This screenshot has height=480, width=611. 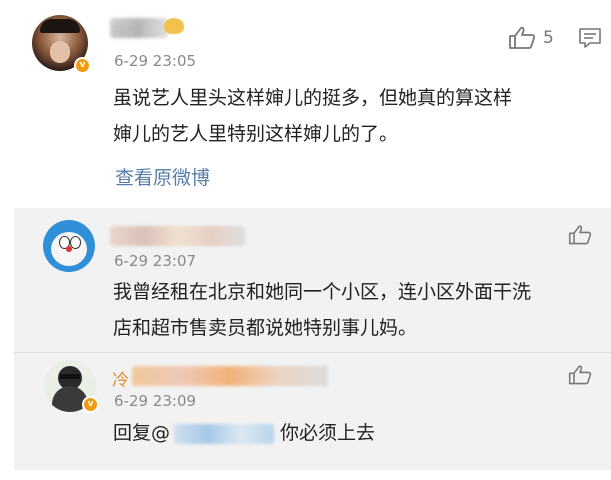 What do you see at coordinates (69, 246) in the screenshot?
I see `avatar` at bounding box center [69, 246].